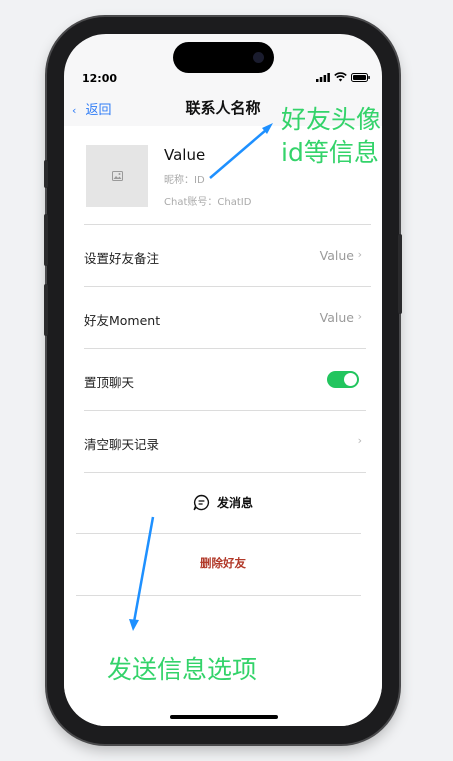  What do you see at coordinates (199, 180) in the screenshot?
I see `nickname-value: ID` at bounding box center [199, 180].